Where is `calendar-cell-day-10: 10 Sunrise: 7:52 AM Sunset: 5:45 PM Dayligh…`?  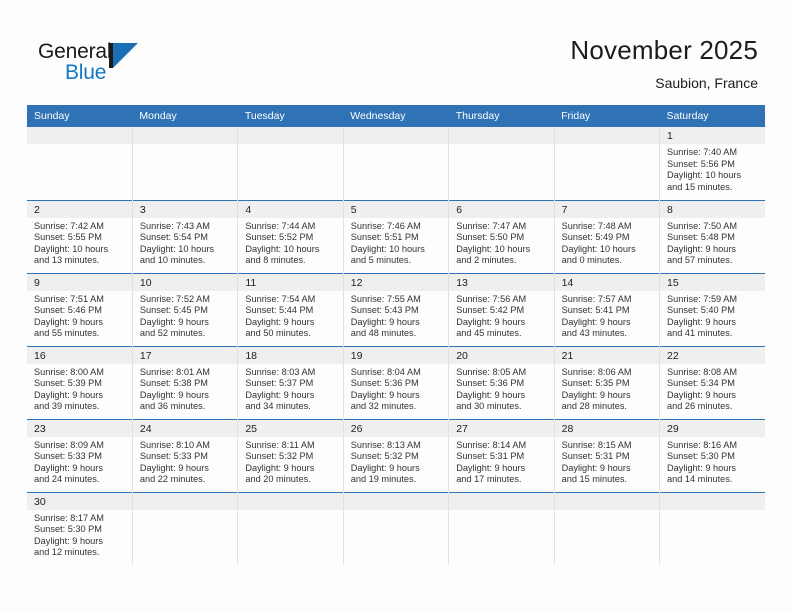 calendar-cell-day-10: 10 Sunrise: 7:52 AM Sunset: 5:45 PM Dayligh… is located at coordinates (184, 309).